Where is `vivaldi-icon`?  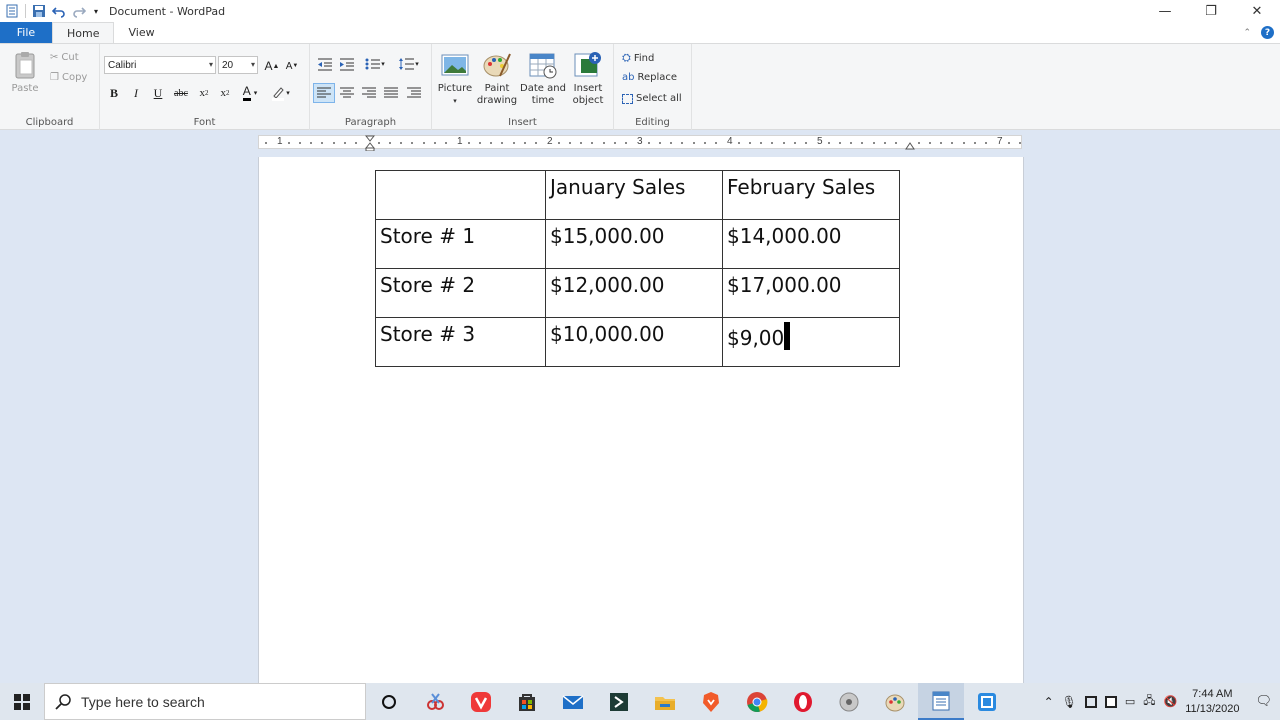 vivaldi-icon is located at coordinates (481, 701).